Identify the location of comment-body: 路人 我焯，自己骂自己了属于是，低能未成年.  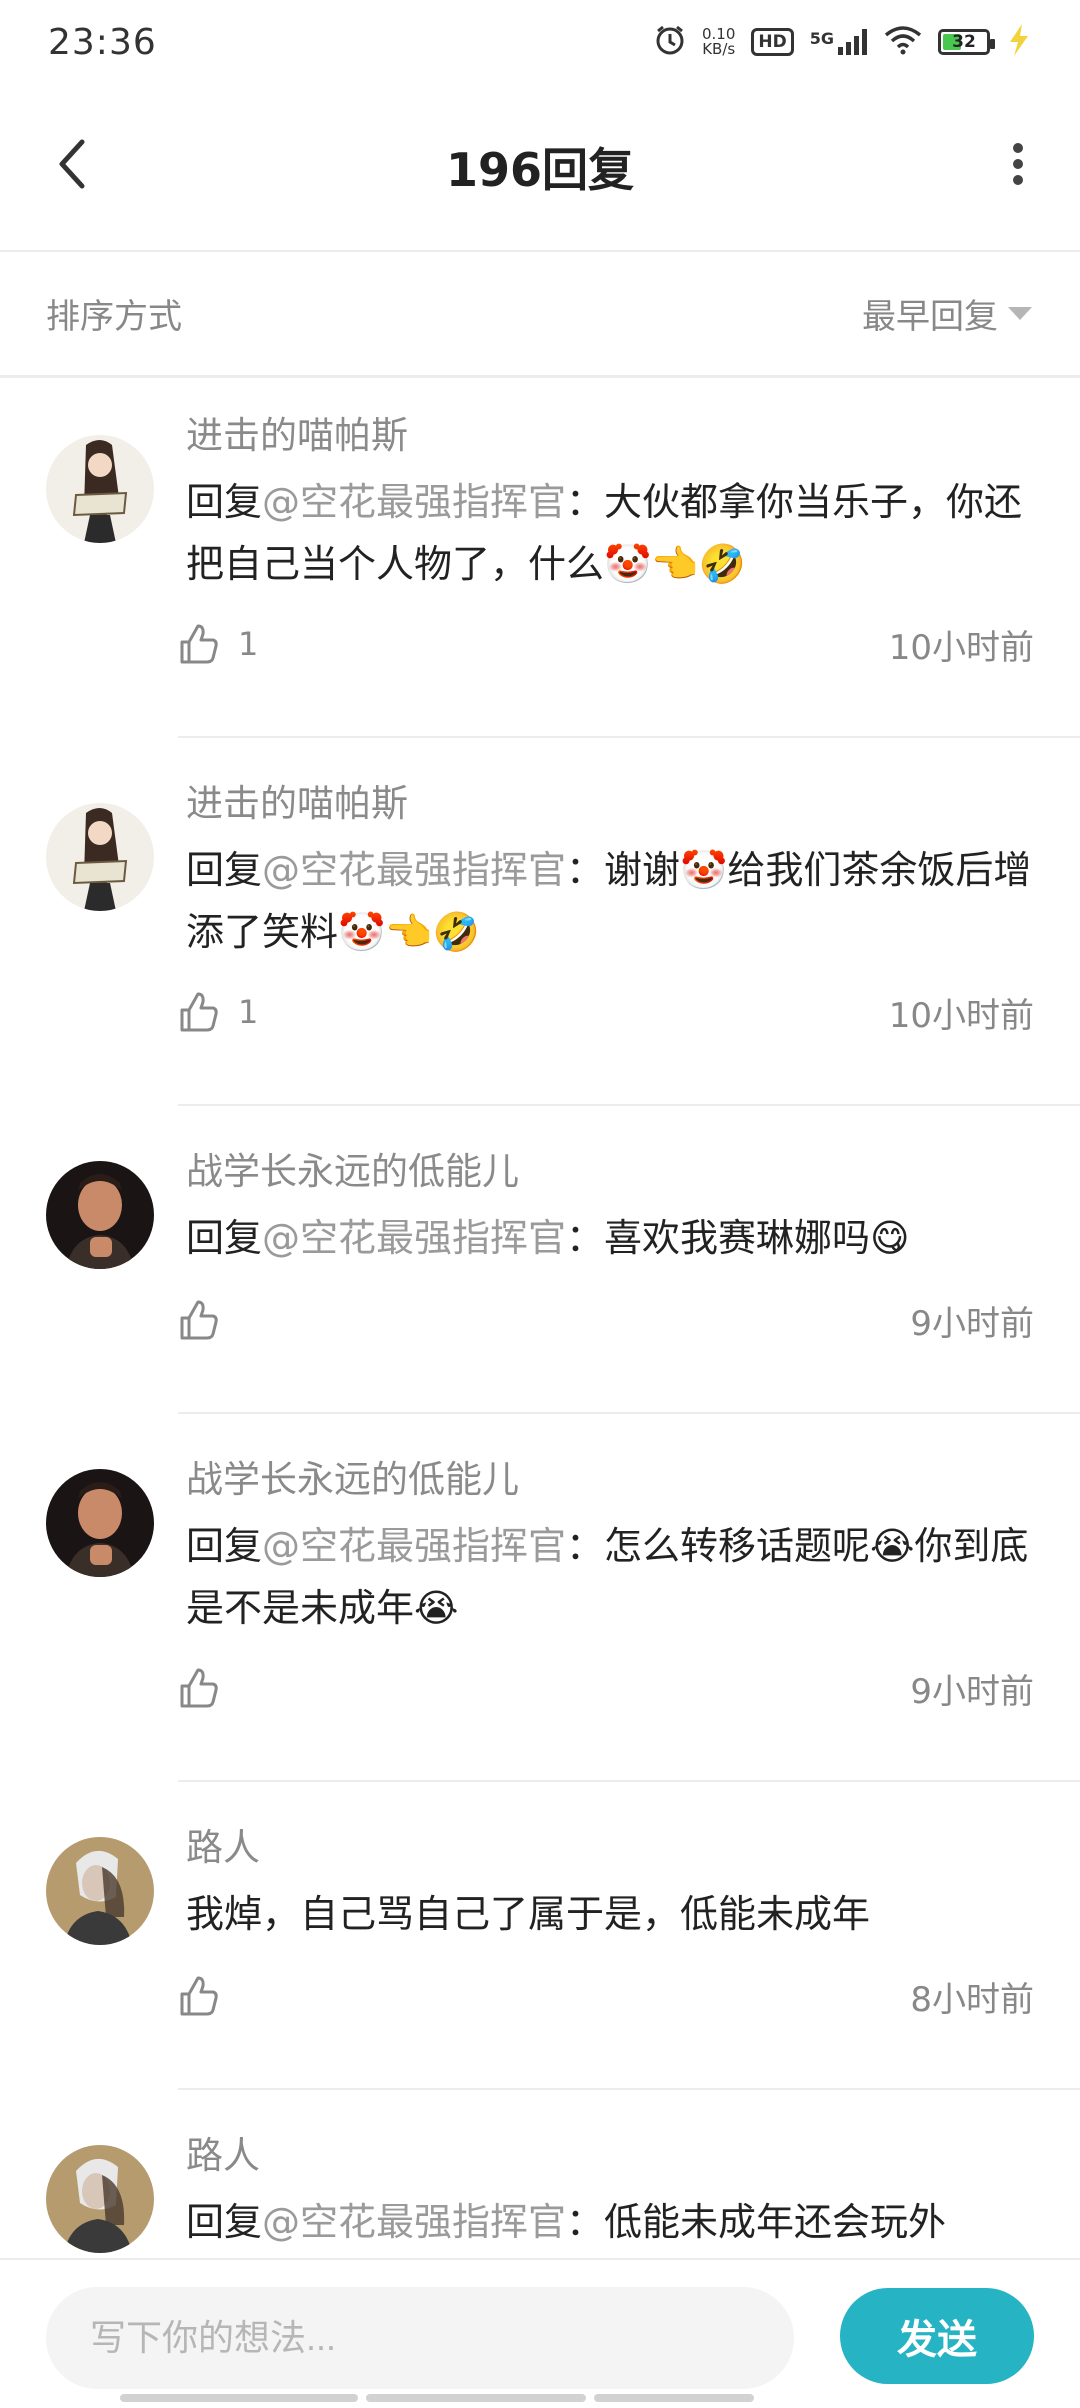
(610, 1885).